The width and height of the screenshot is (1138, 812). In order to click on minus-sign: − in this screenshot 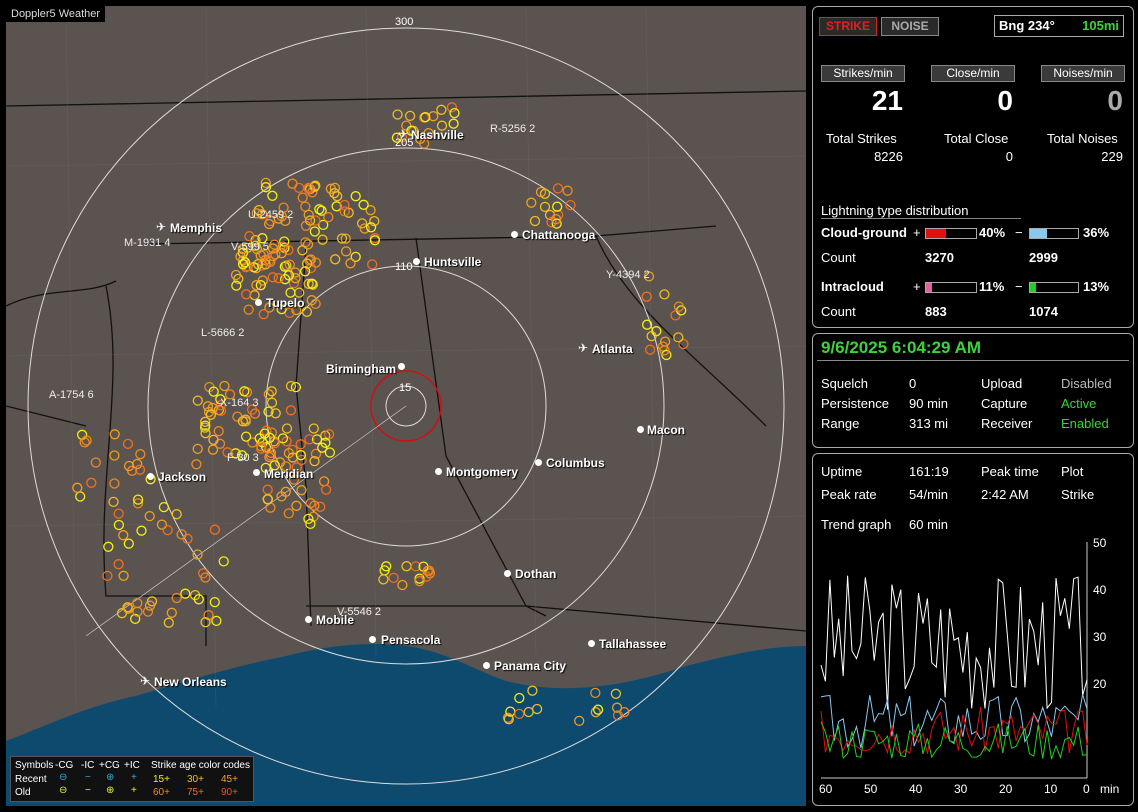, I will do `click(1019, 232)`.